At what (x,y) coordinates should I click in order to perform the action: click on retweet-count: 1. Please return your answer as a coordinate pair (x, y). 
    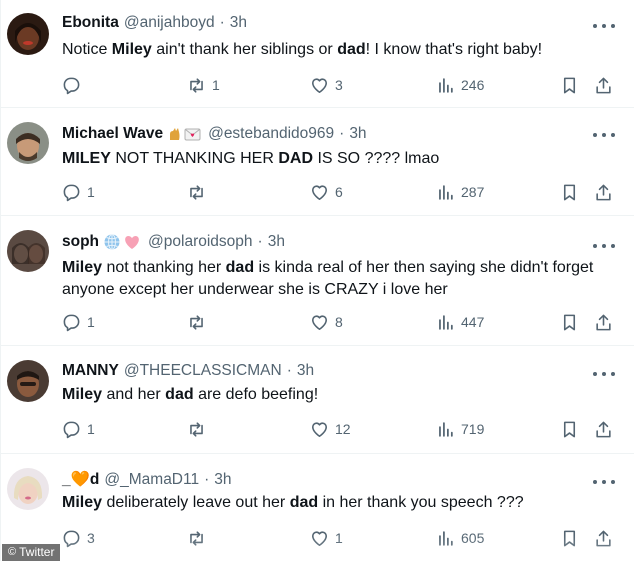
    Looking at the image, I should click on (216, 85).